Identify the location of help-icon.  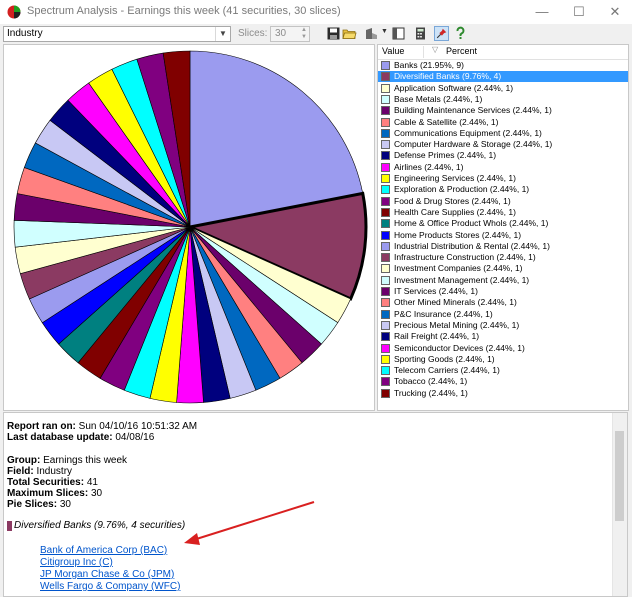
(460, 33).